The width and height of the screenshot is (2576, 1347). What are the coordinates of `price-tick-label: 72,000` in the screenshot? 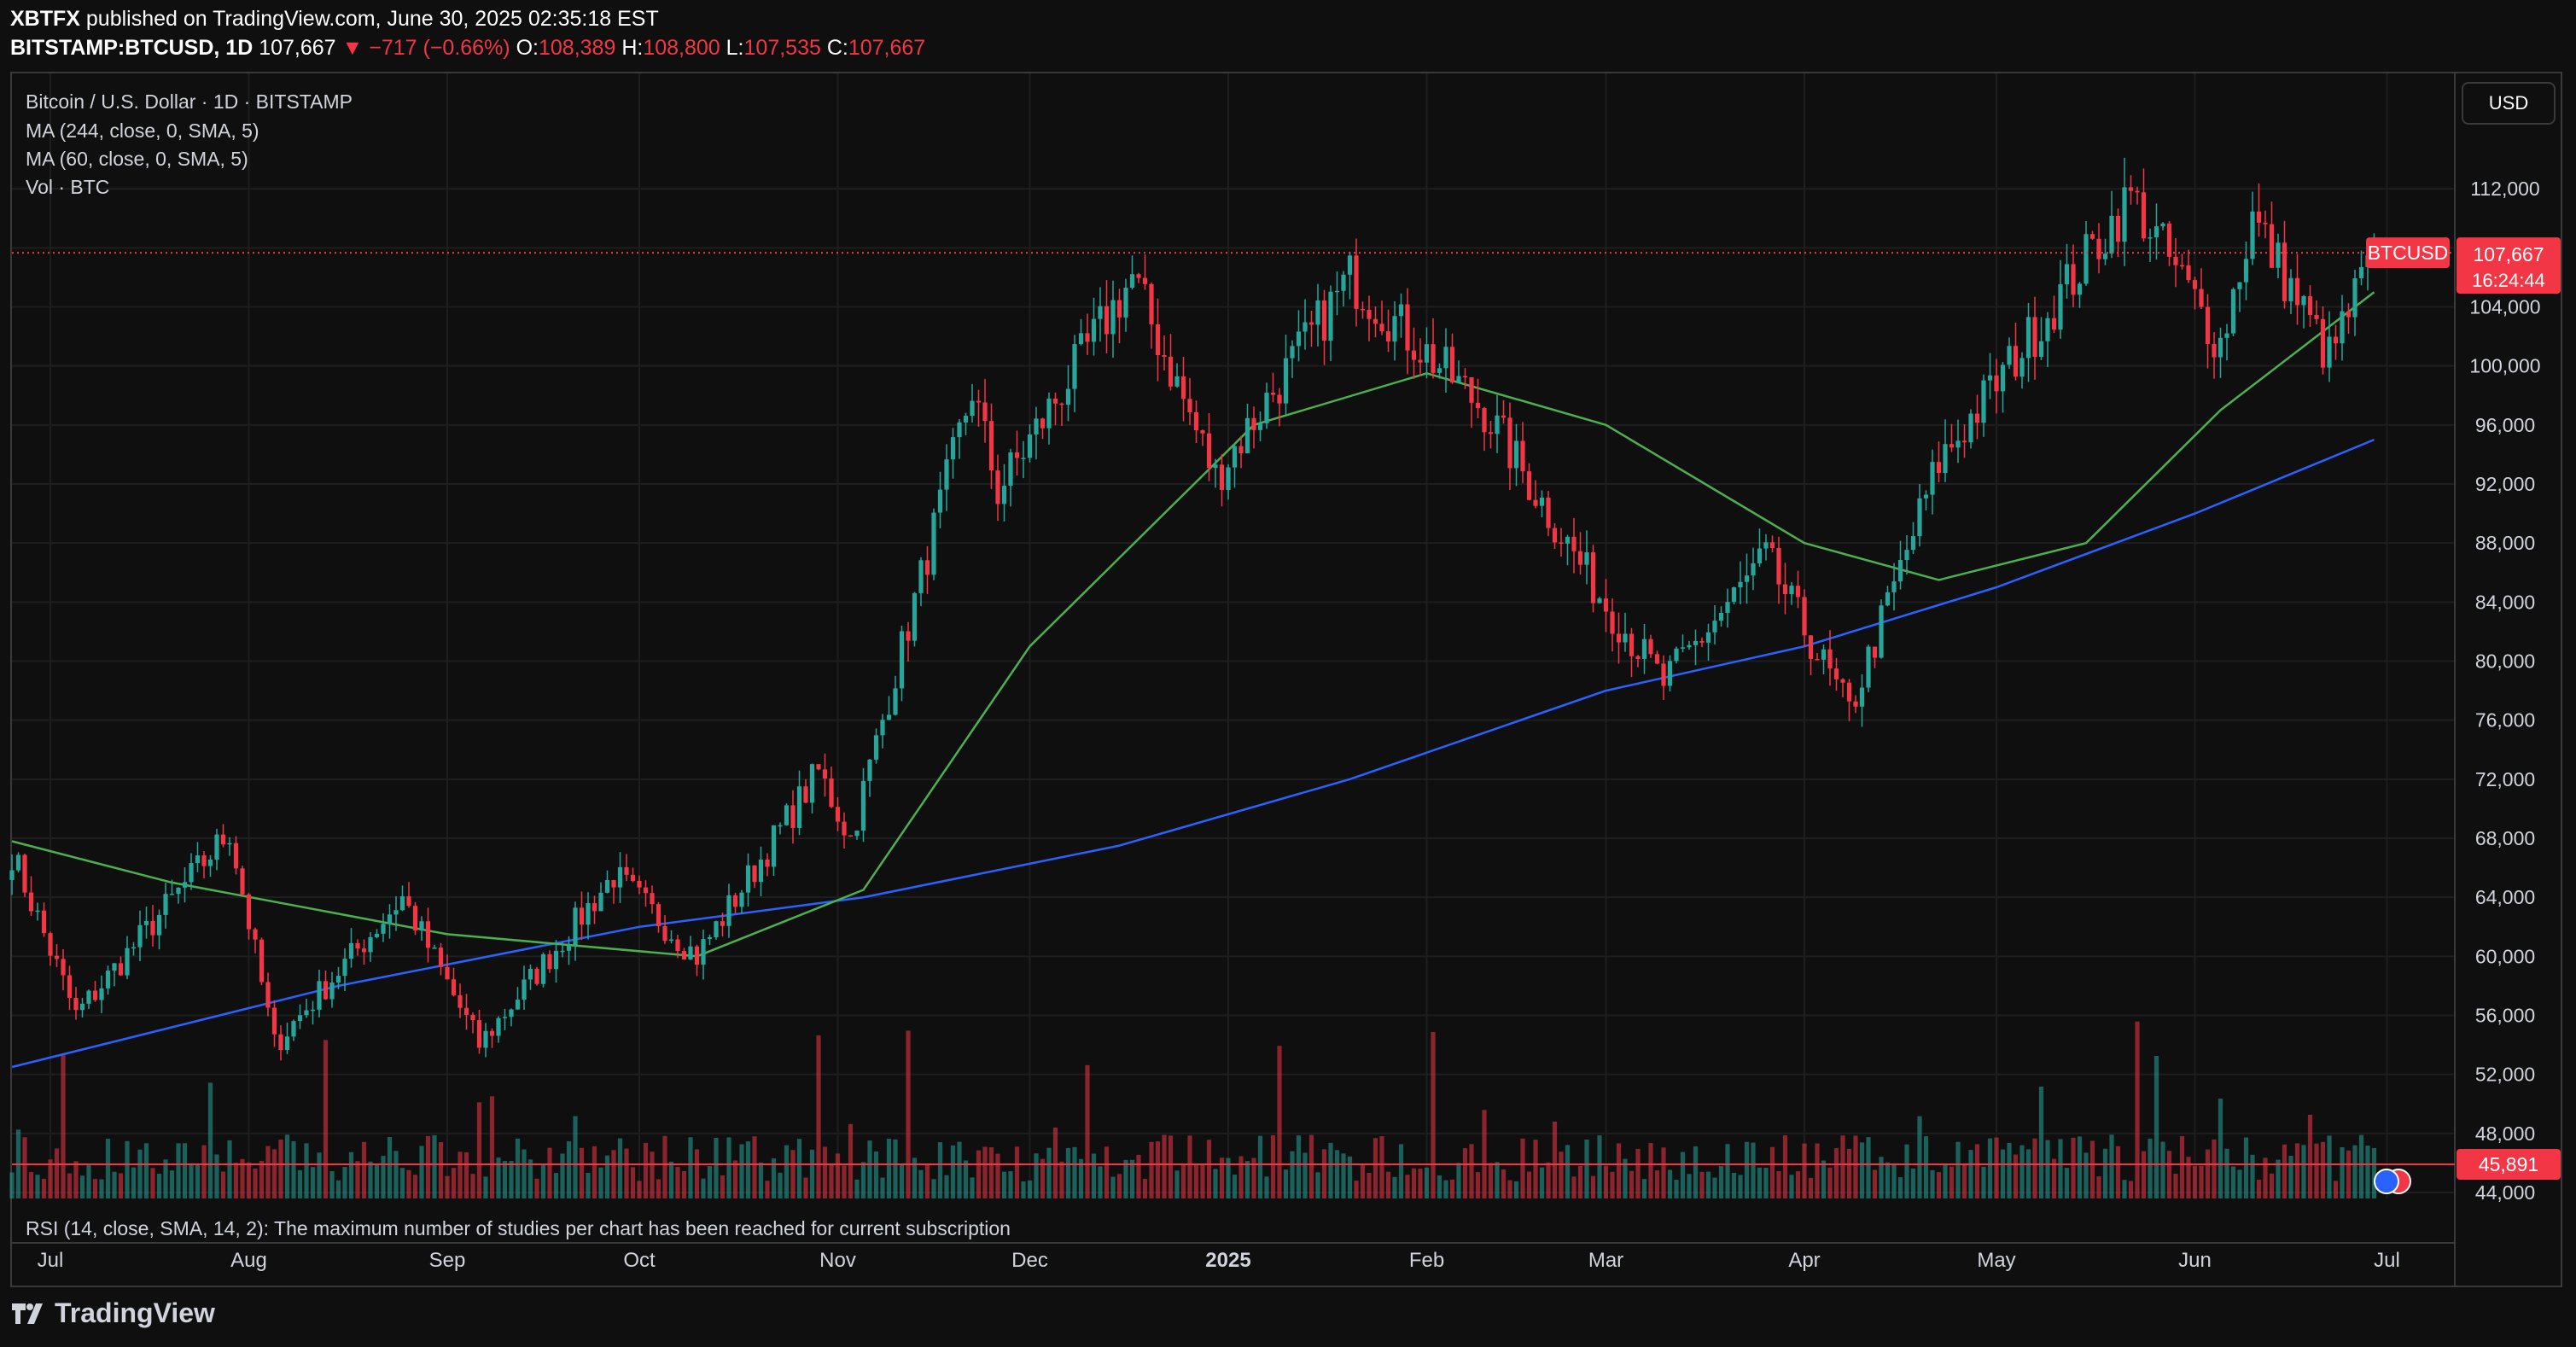 It's located at (2505, 779).